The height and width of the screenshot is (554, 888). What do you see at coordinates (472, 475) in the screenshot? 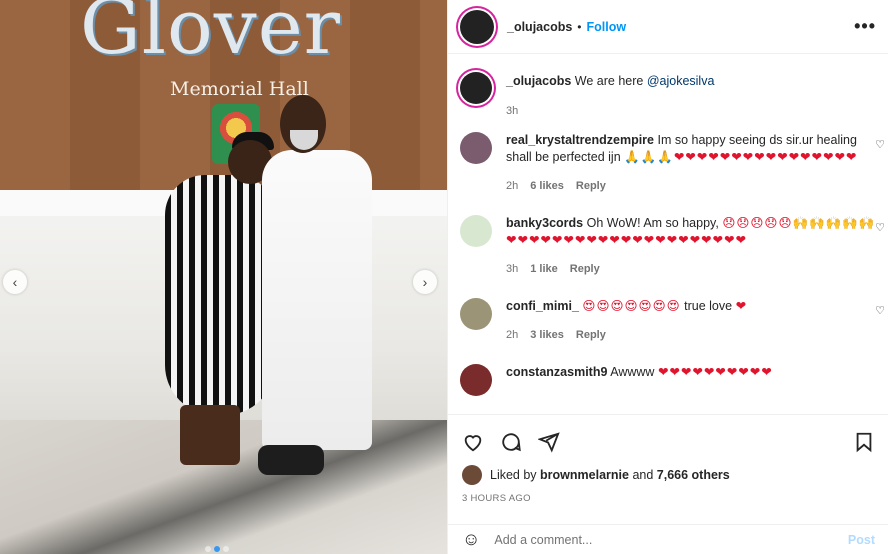
I see `liker-avatar` at bounding box center [472, 475].